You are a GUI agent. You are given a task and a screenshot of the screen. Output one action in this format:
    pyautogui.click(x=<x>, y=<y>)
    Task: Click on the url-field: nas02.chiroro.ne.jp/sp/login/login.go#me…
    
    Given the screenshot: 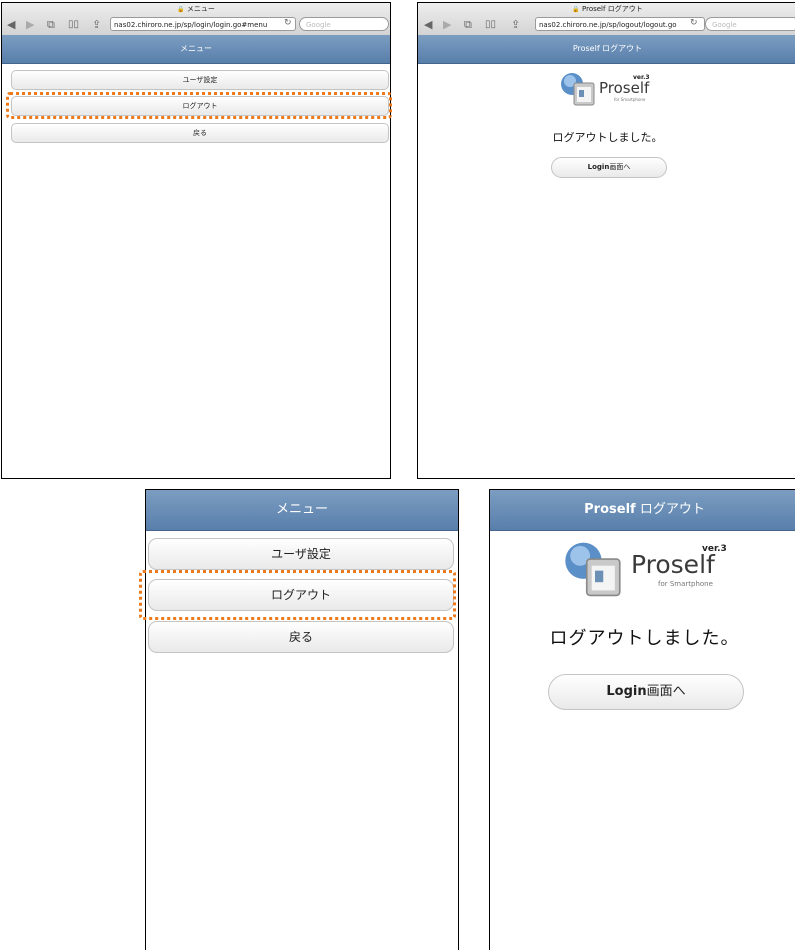 What is the action you would take?
    pyautogui.click(x=203, y=24)
    